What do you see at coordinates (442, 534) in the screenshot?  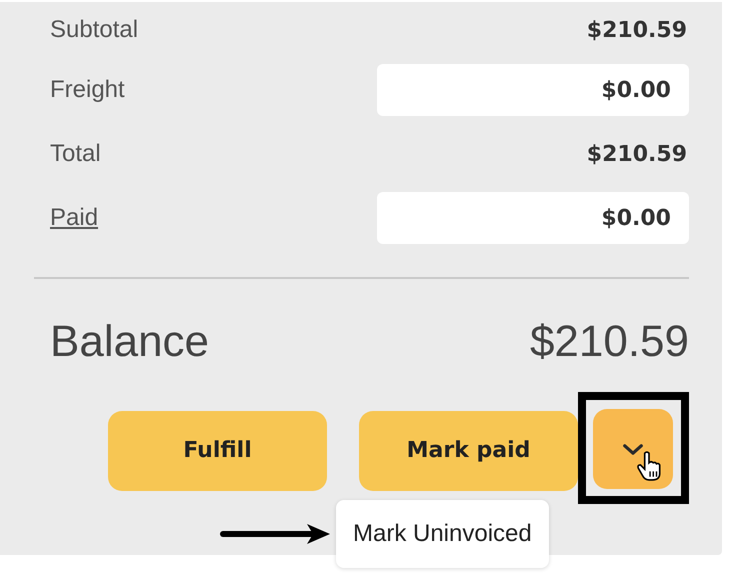 I see `menu-item: Mark Uninvoiced` at bounding box center [442, 534].